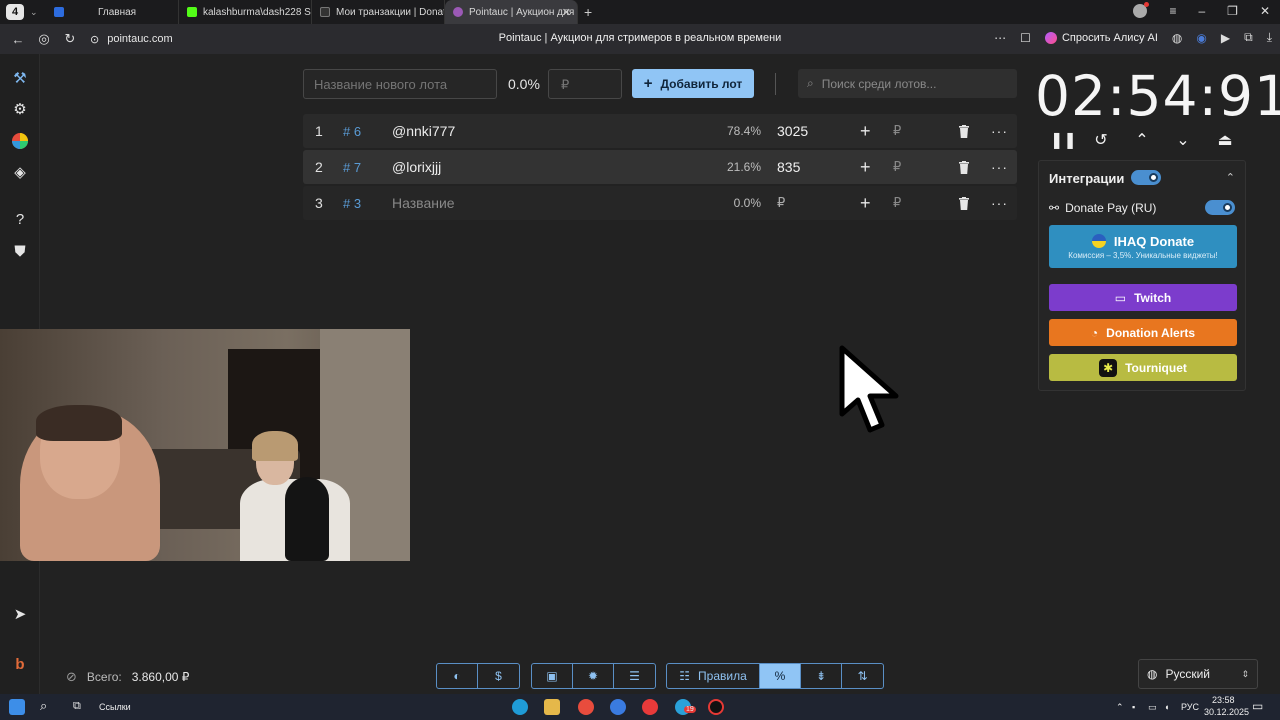 This screenshot has height=720, width=1280. Describe the element at coordinates (71, 677) in the screenshot. I see `eye-off-icon: ⊘` at that location.